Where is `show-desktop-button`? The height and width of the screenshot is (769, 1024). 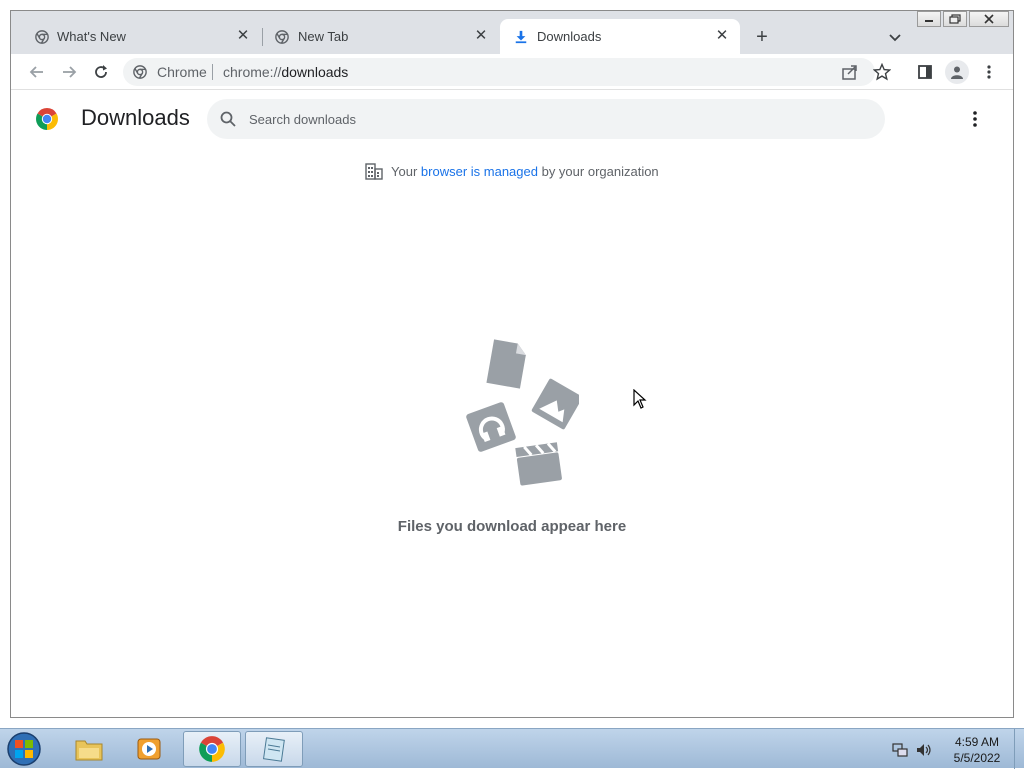
show-desktop-button is located at coordinates (1019, 749).